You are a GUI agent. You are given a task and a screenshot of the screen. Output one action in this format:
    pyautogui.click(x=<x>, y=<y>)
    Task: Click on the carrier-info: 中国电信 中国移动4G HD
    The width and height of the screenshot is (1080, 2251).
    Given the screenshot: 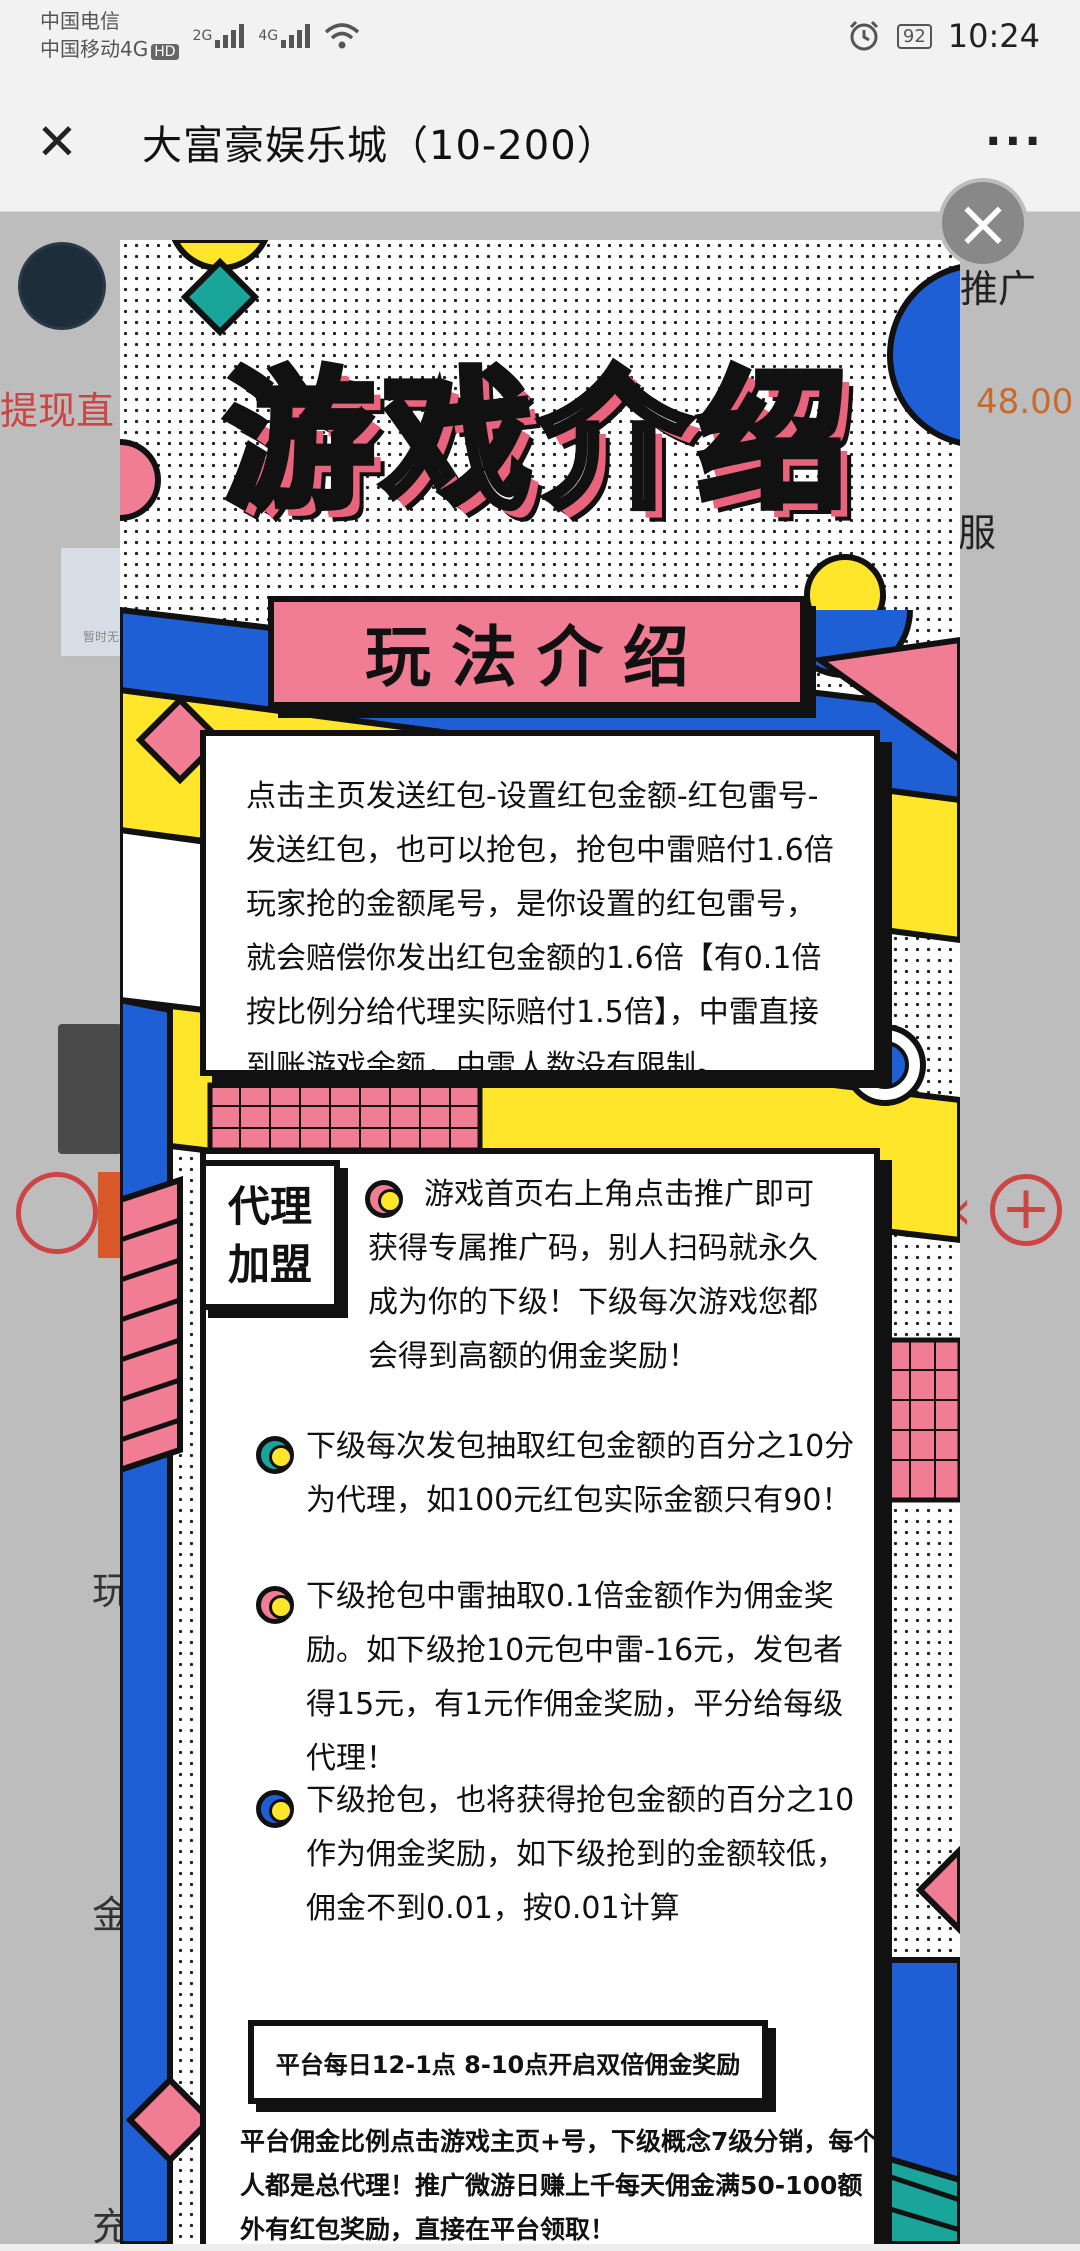 What is the action you would take?
    pyautogui.click(x=109, y=36)
    